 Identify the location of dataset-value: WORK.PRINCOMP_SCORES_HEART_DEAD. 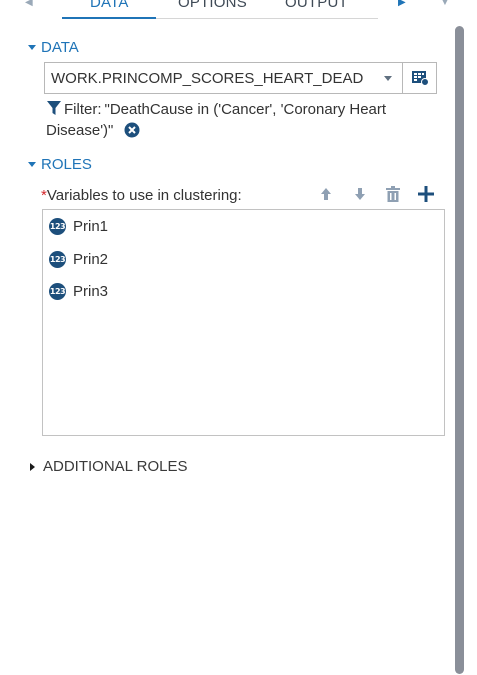
(207, 78).